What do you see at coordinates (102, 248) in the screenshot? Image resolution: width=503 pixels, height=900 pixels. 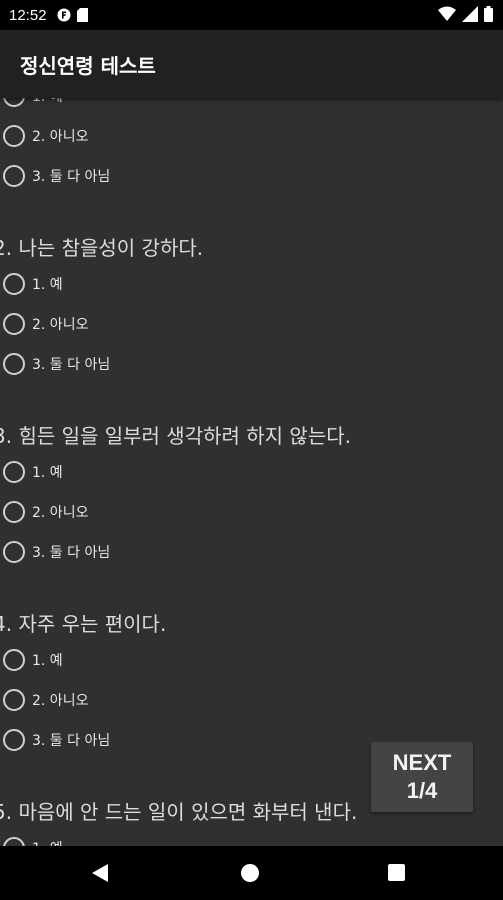 I see `question-2-text: 2. 나는 참을성이 강하다.` at bounding box center [102, 248].